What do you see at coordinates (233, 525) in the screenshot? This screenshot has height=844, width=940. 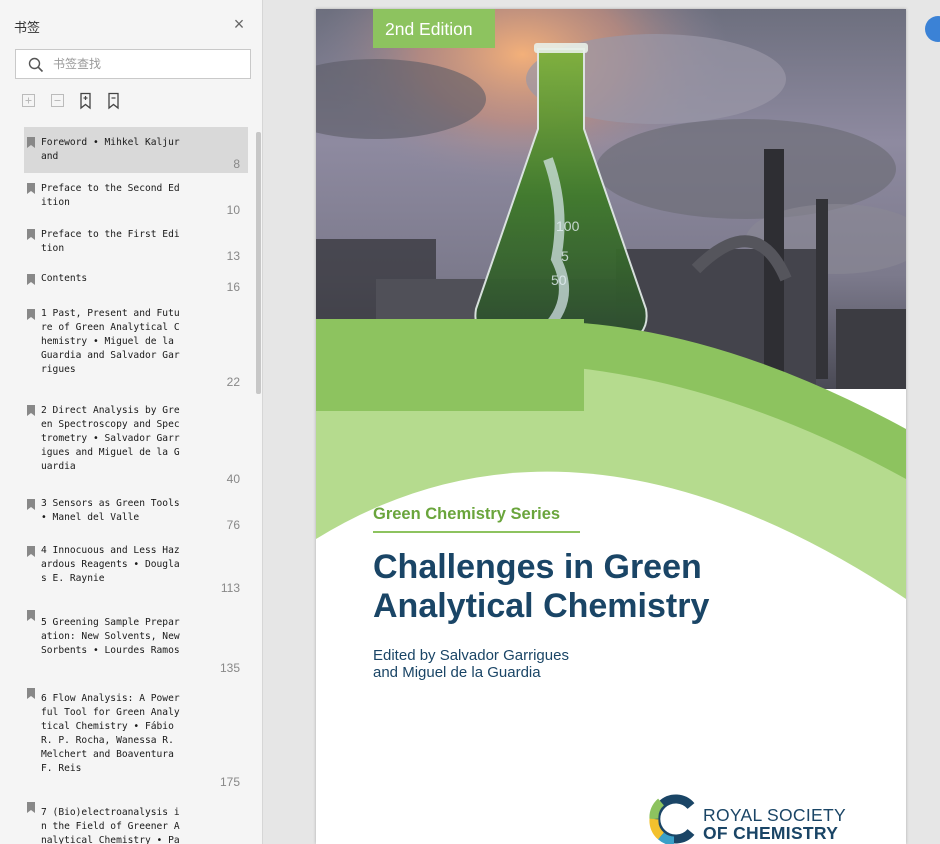 I see `bookmark-page: 76` at bounding box center [233, 525].